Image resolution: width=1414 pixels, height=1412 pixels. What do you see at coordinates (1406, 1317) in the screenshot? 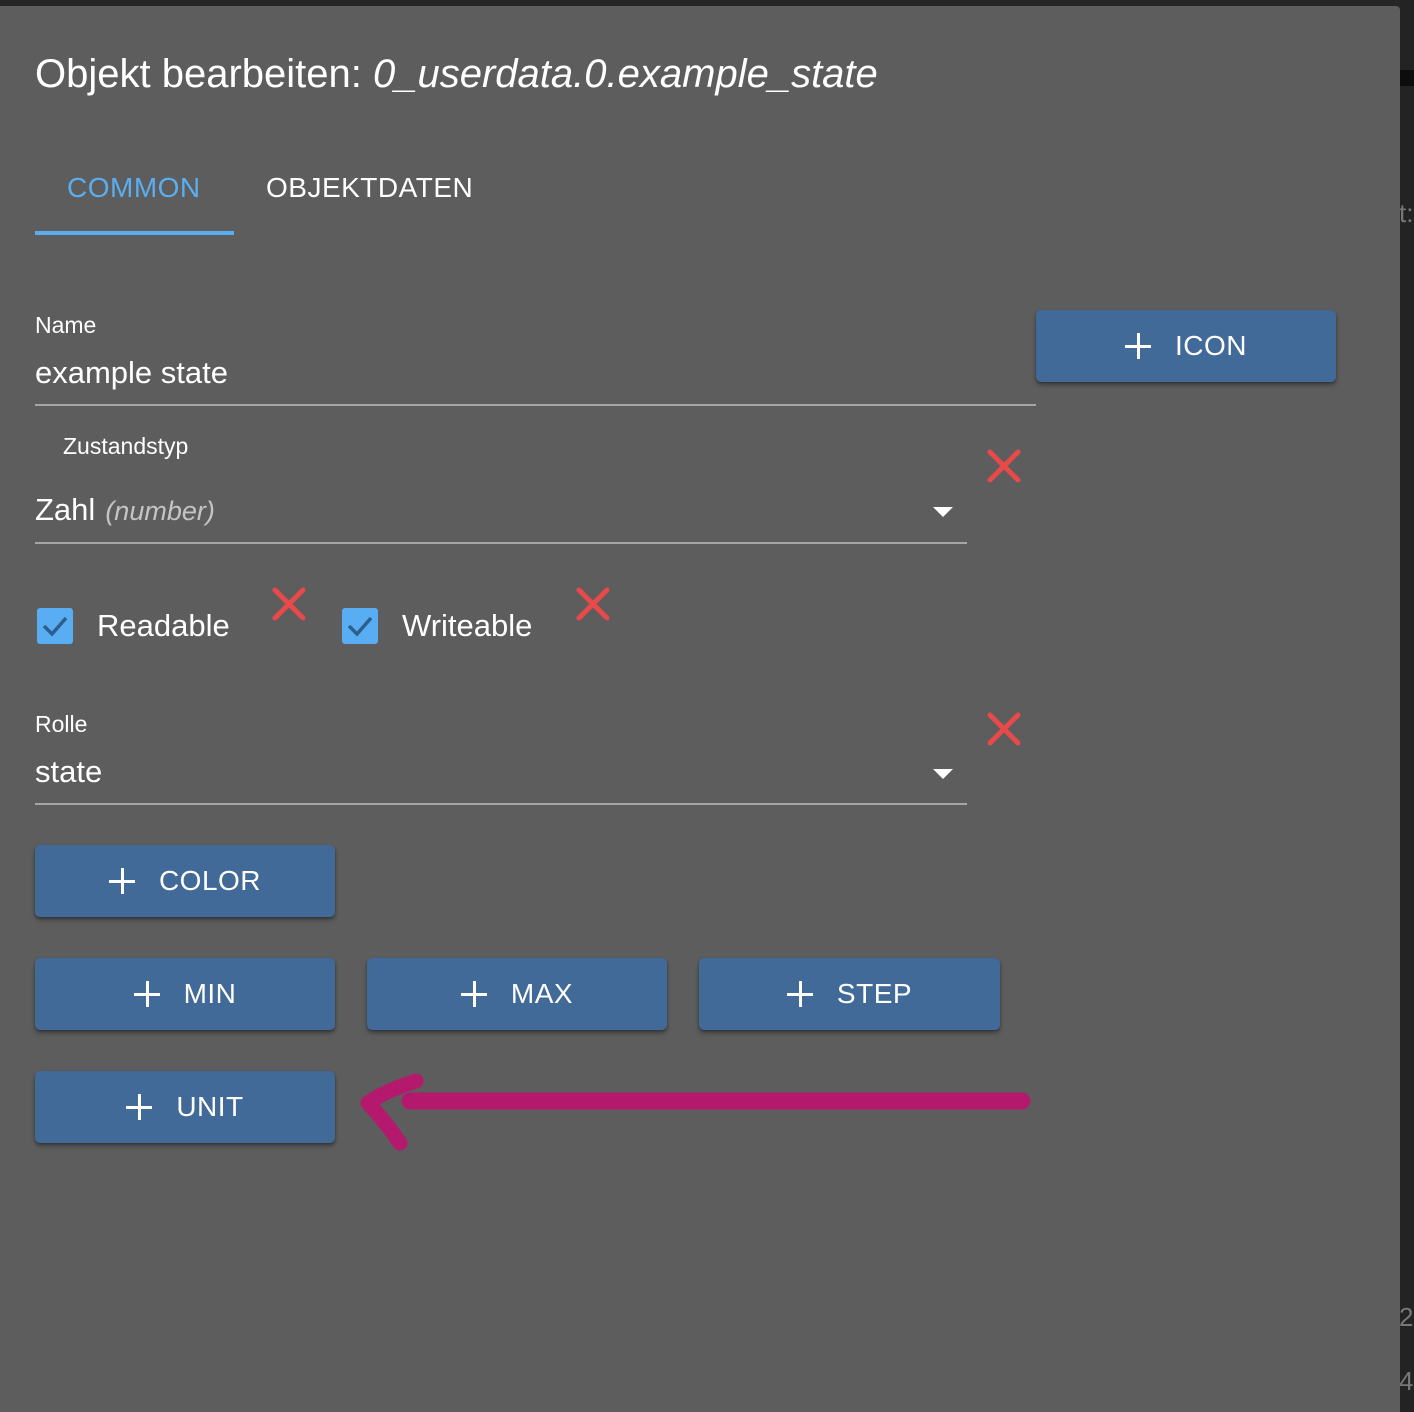
I see `background-text-fragment: 2` at bounding box center [1406, 1317].